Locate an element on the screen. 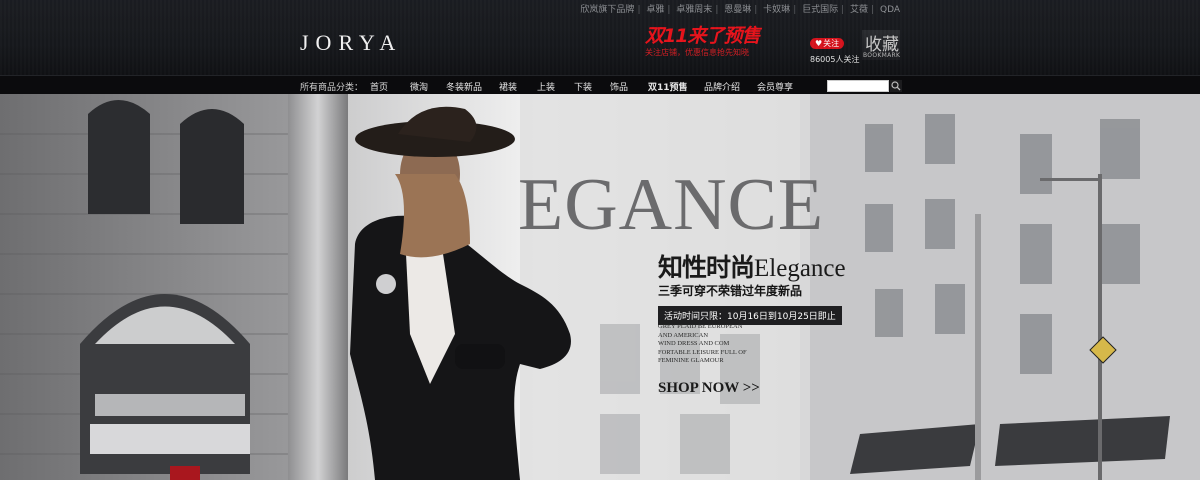 The width and height of the screenshot is (1200, 480). nav-item-weitao: 微淘 is located at coordinates (419, 86).